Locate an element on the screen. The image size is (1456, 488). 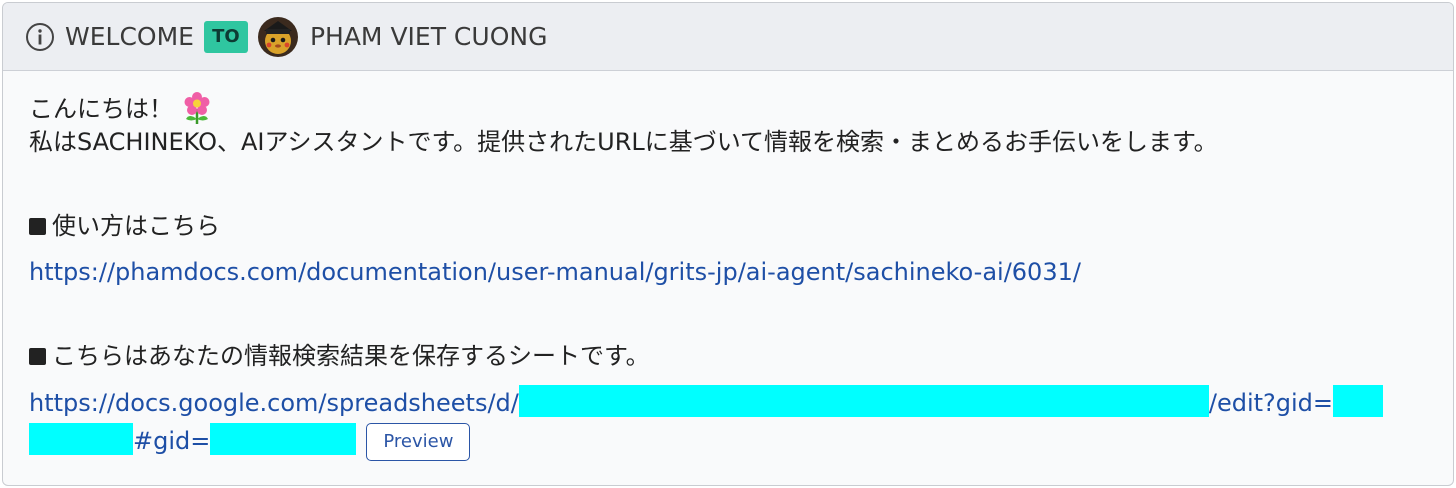
user-name: PHAM VIET CUONG is located at coordinates (428, 36).